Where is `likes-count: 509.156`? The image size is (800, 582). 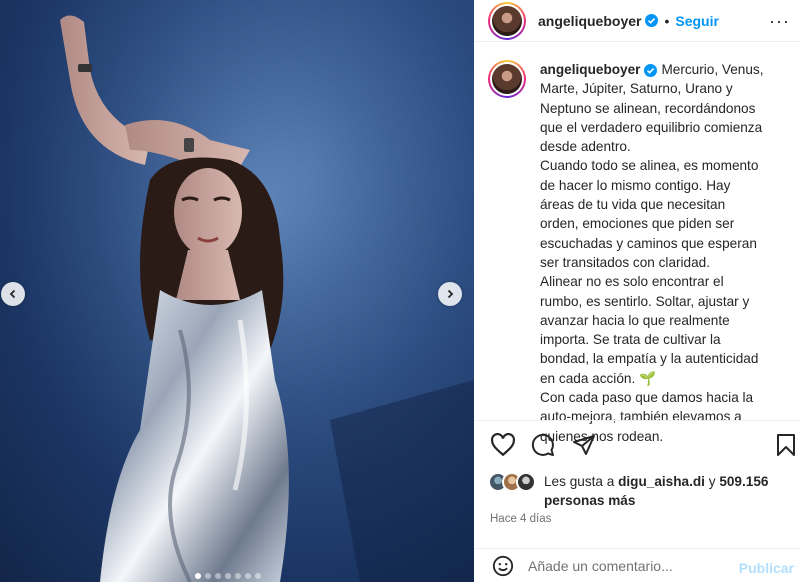
likes-count: 509.156 is located at coordinates (743, 481).